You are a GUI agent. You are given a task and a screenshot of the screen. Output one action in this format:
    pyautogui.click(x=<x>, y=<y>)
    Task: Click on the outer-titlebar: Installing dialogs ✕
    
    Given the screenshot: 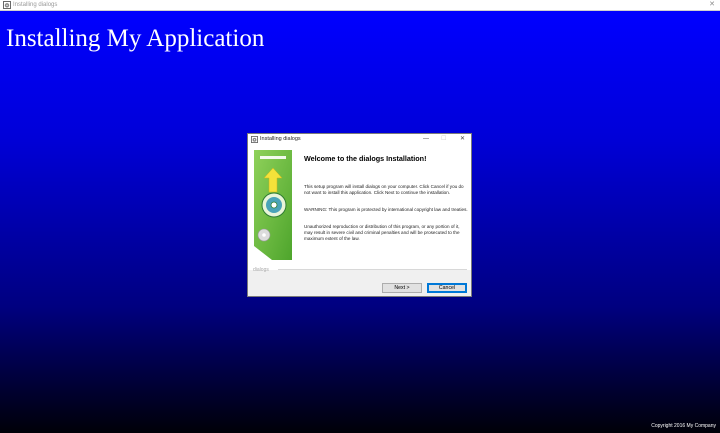 What is the action you would take?
    pyautogui.click(x=360, y=5)
    